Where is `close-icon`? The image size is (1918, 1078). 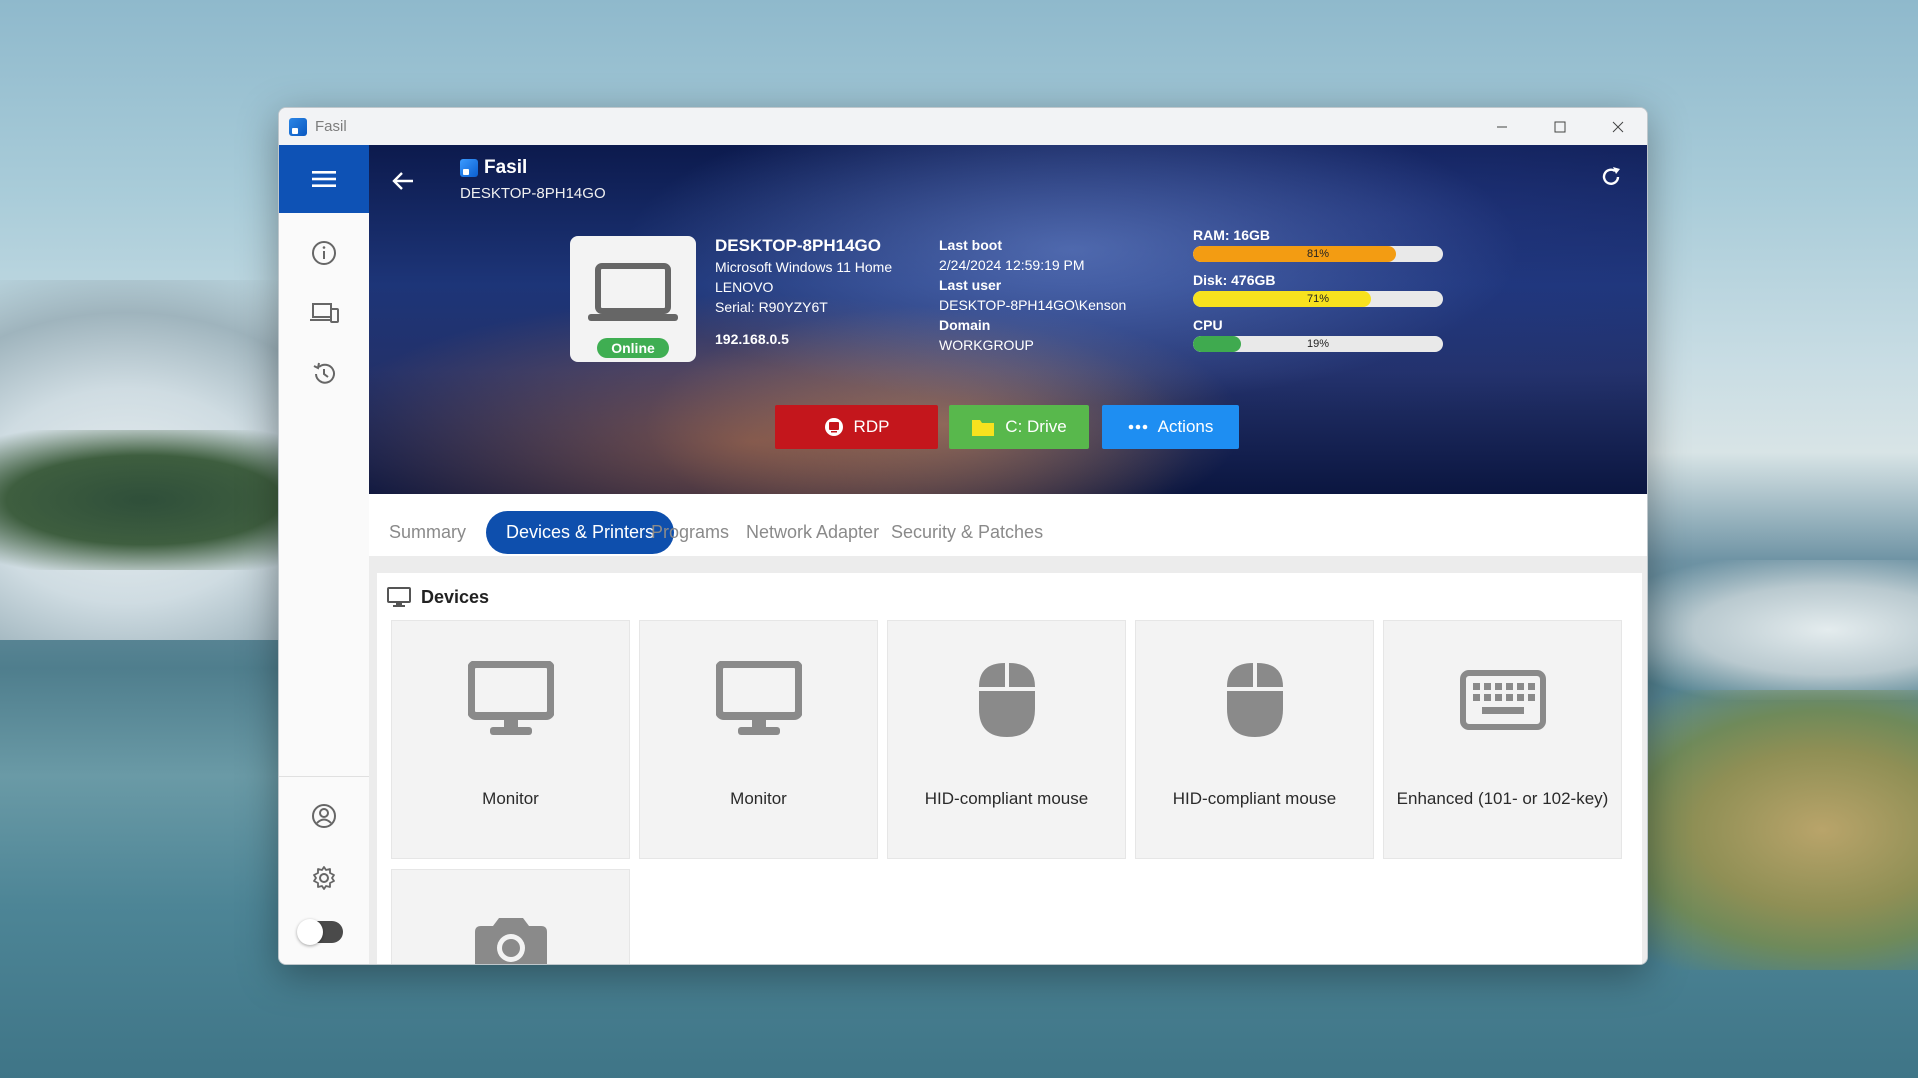 close-icon is located at coordinates (1618, 126).